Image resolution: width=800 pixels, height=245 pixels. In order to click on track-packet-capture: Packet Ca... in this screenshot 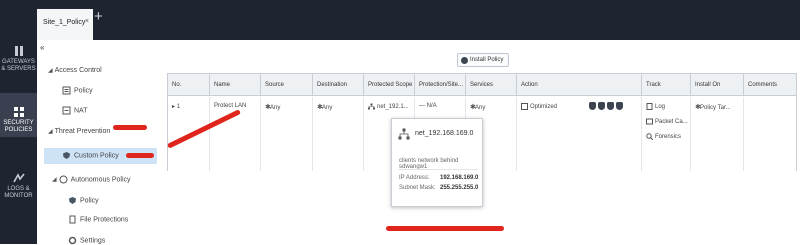, I will do `click(668, 121)`.